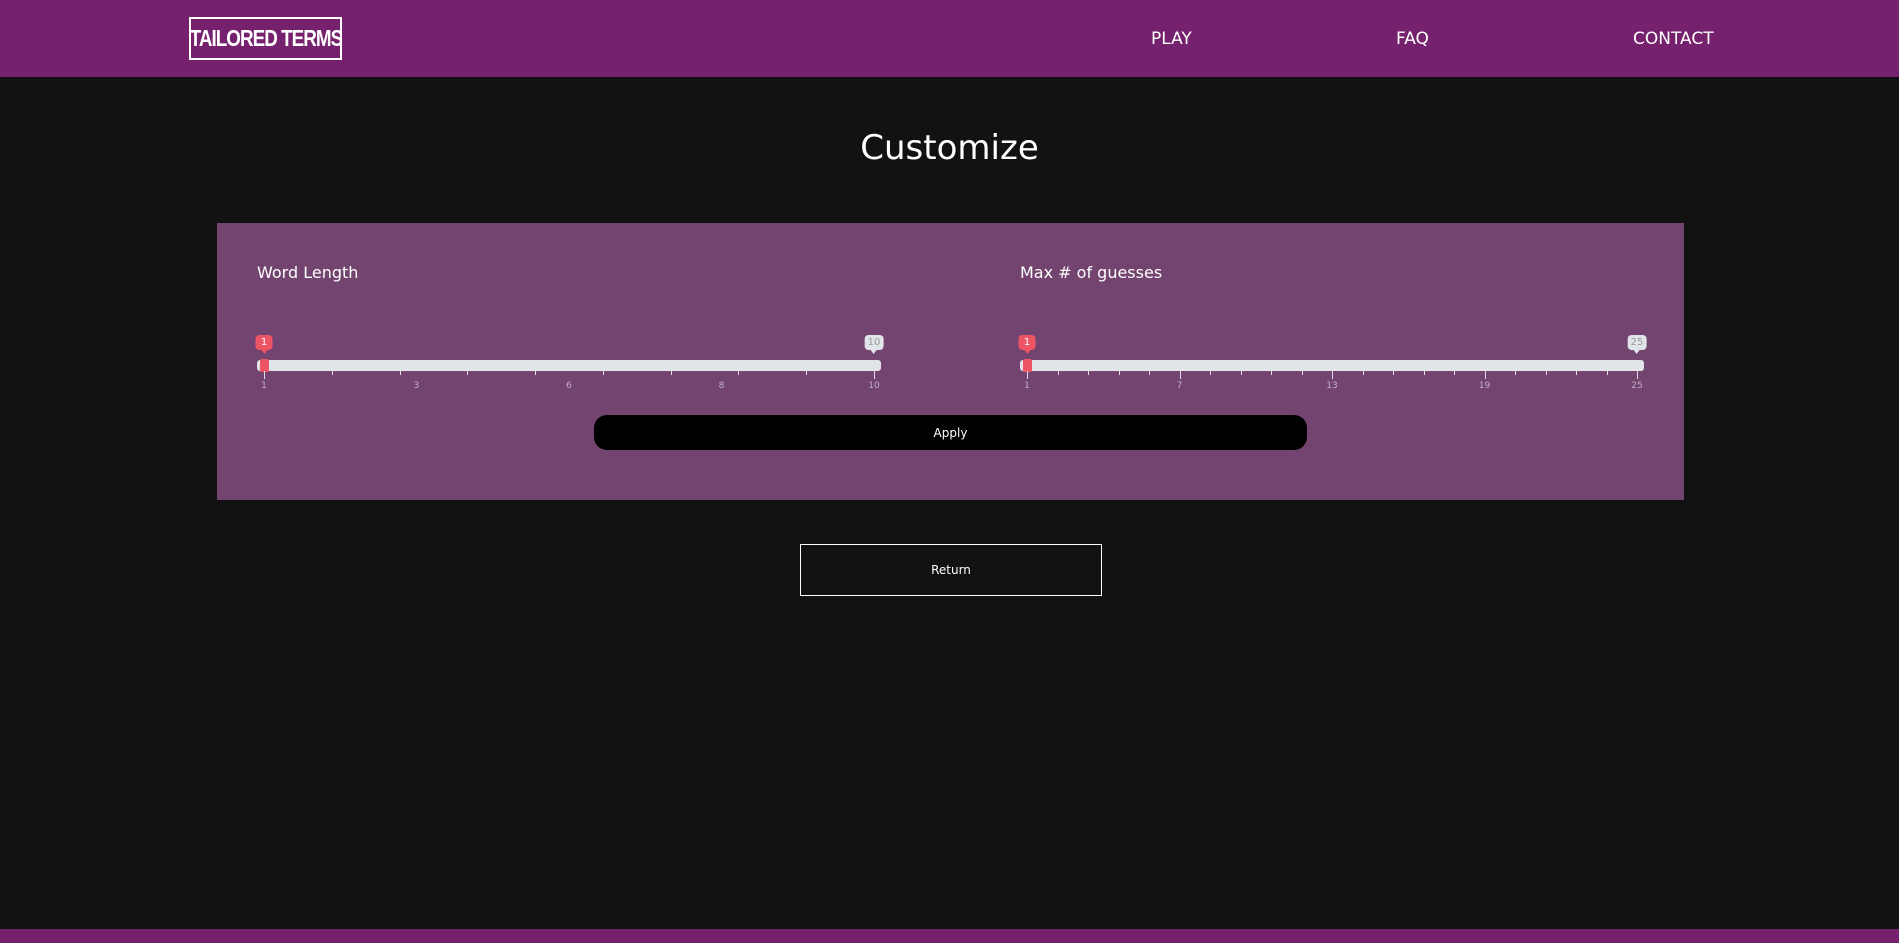  I want to click on max-guesses-tick-label: 25, so click(1637, 386).